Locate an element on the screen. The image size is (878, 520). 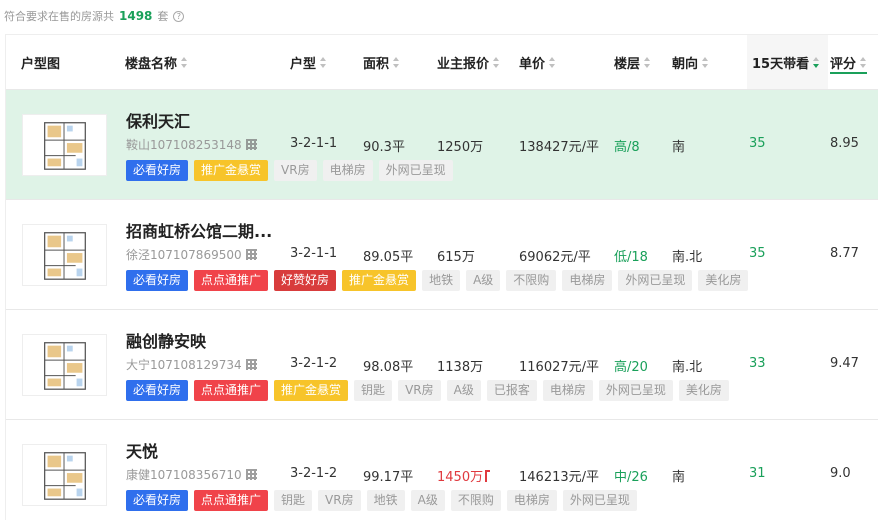
property-name: 天悦 is located at coordinates (142, 450).